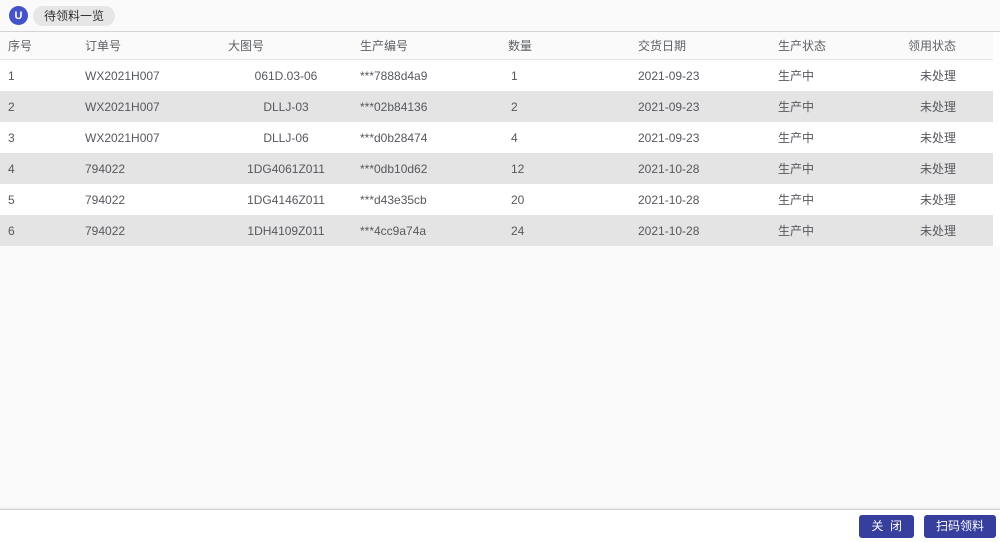 Image resolution: width=1000 pixels, height=542 pixels. Describe the element at coordinates (959, 526) in the screenshot. I see `scan-materials-button: 扫码领料` at that location.